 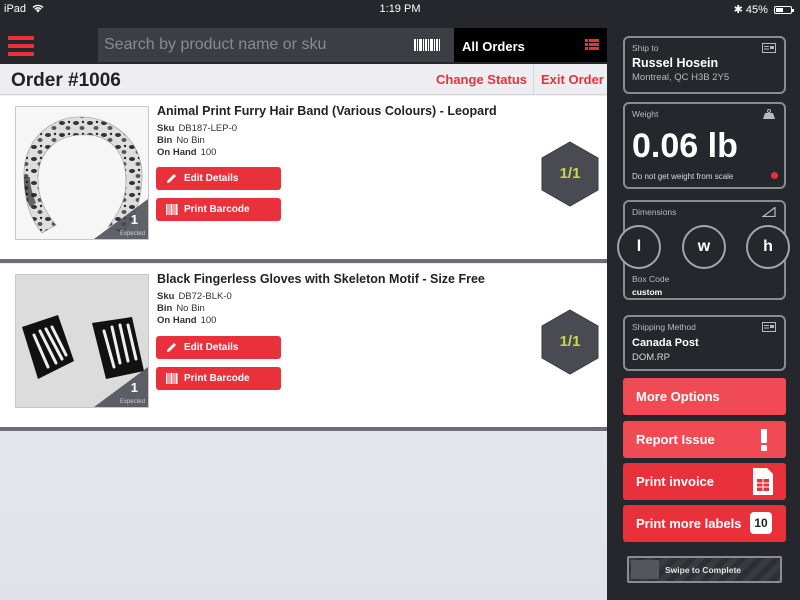 I want to click on dimensions-card: Dimensions l w h Box Code custom, so click(x=703, y=250).